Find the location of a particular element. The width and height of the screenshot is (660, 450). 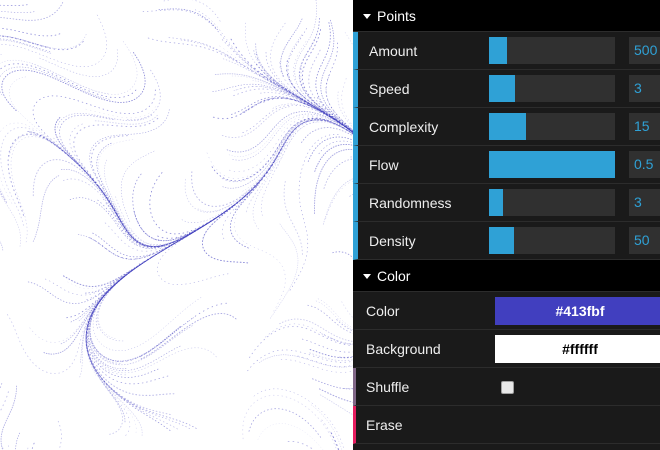

background-swatch: #ffffff is located at coordinates (577, 349).